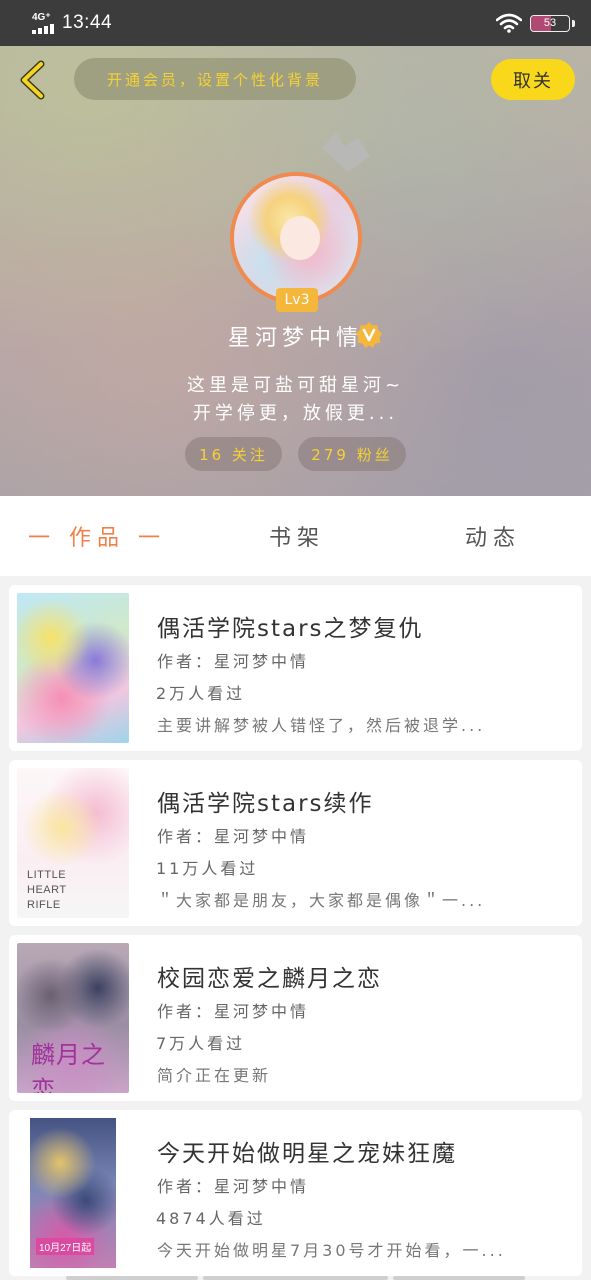  I want to click on work-title: 校园恋爱之麟月之恋, so click(269, 979).